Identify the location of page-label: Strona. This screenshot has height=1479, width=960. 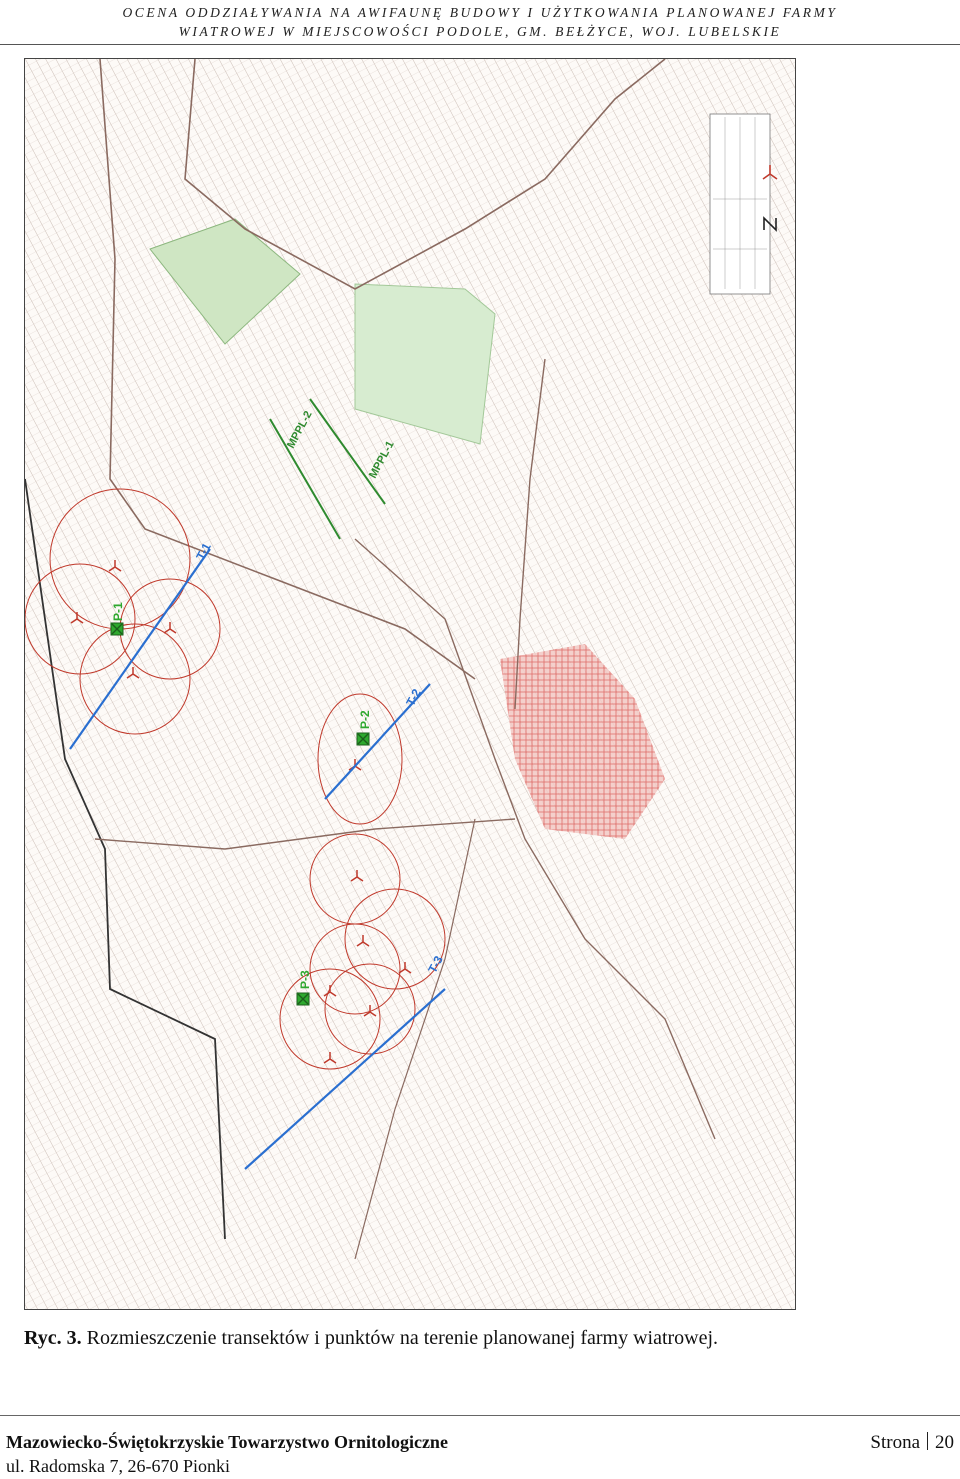
(895, 1442).